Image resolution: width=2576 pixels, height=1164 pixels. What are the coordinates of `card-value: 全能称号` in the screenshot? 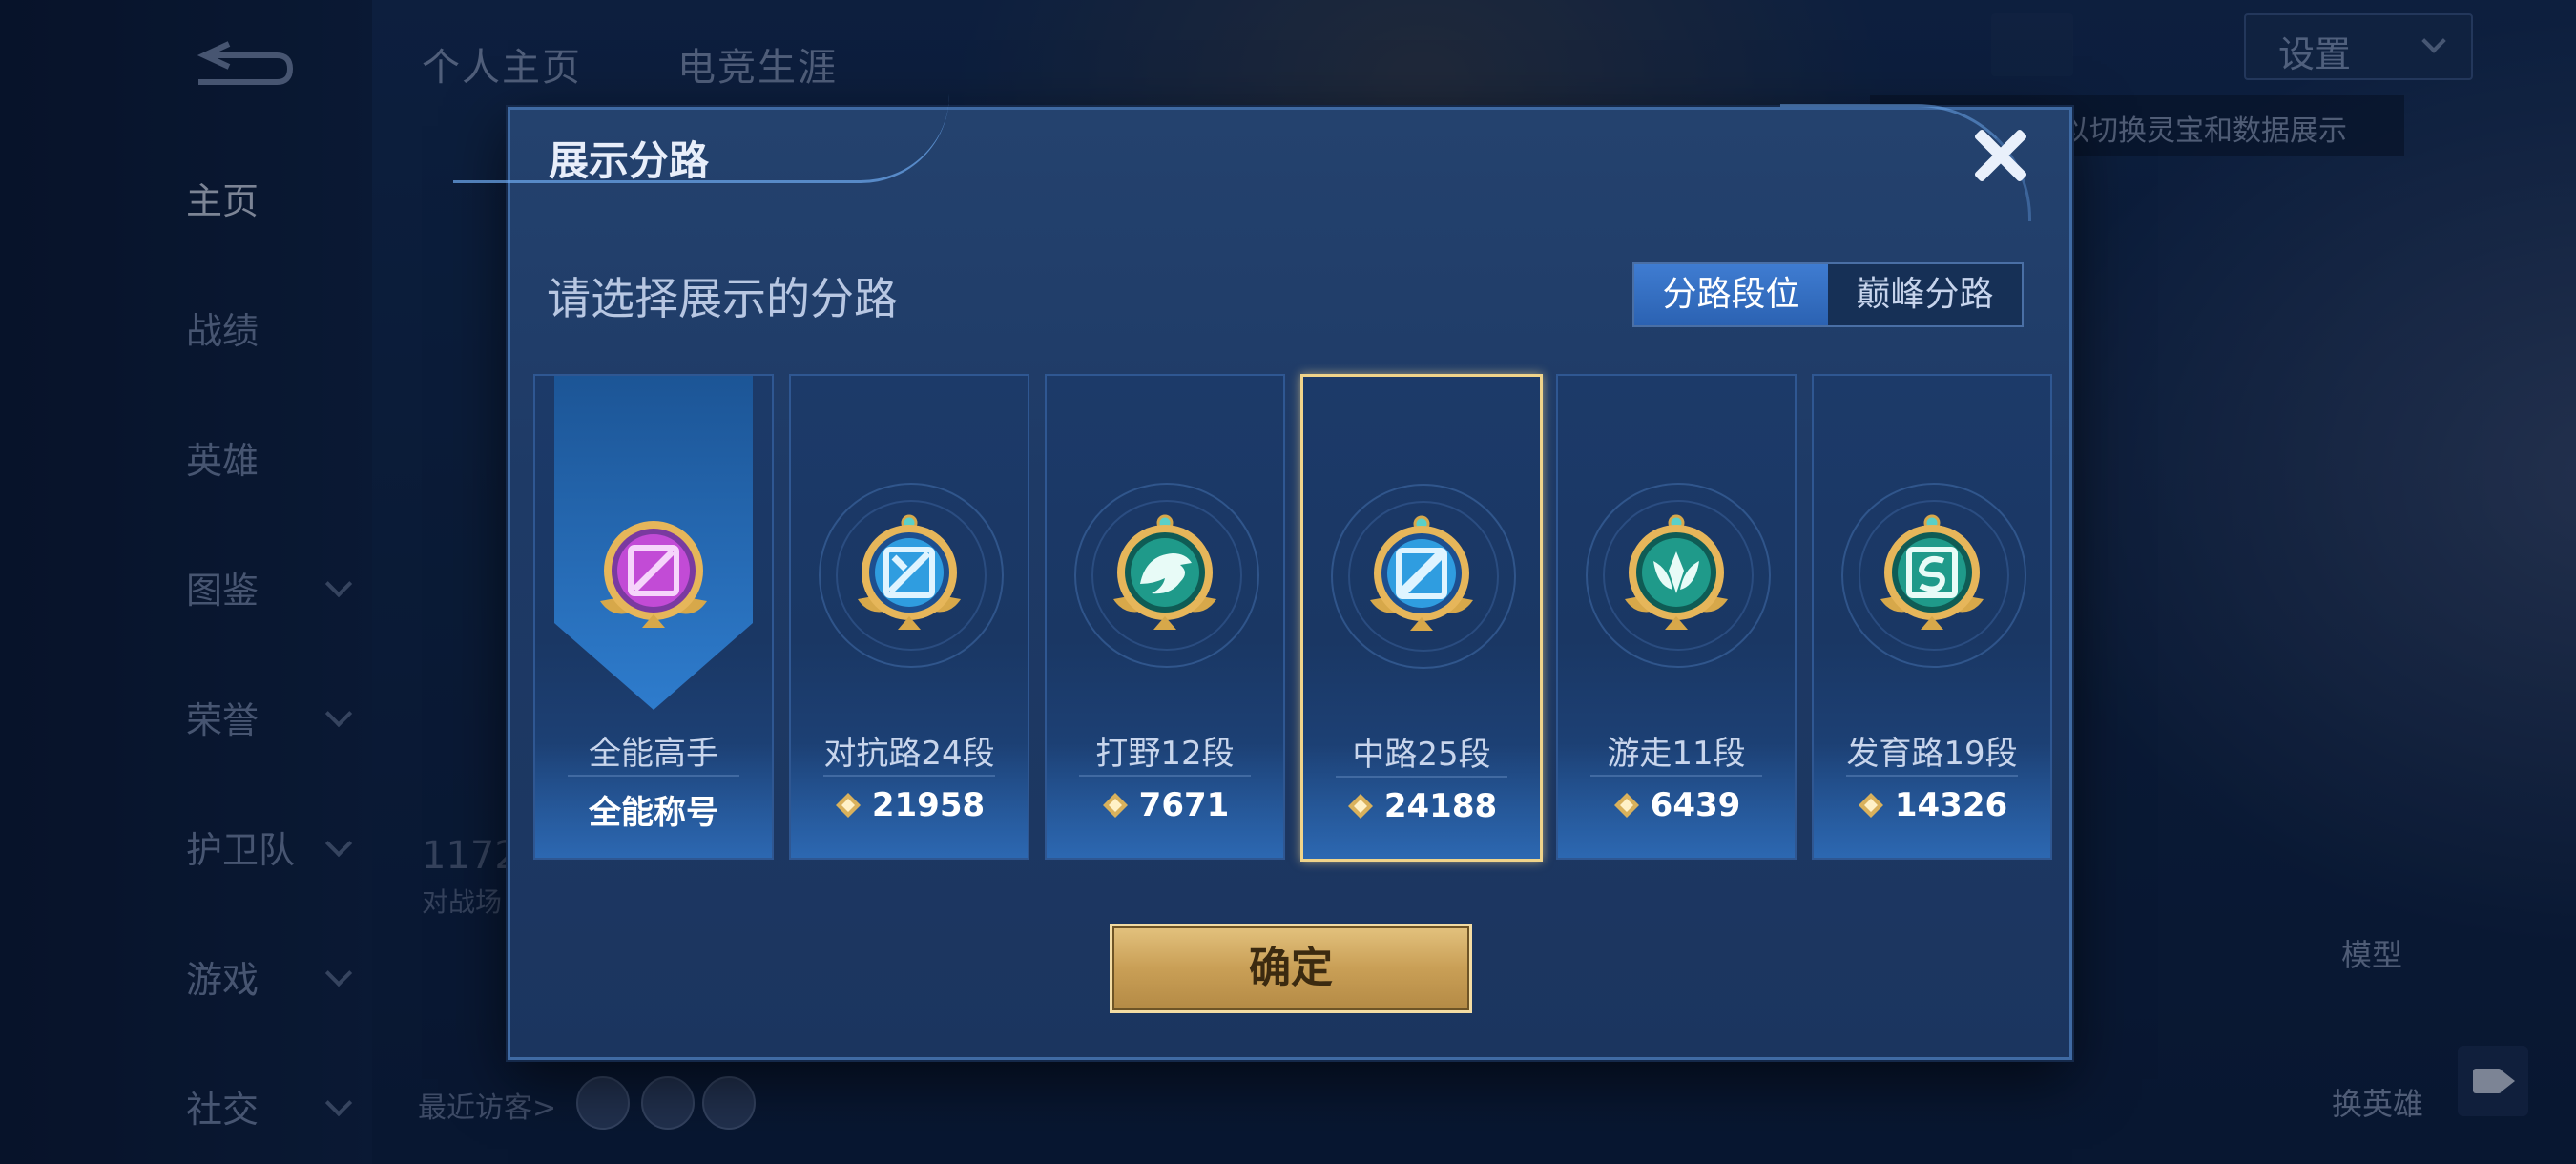 It's located at (653, 813).